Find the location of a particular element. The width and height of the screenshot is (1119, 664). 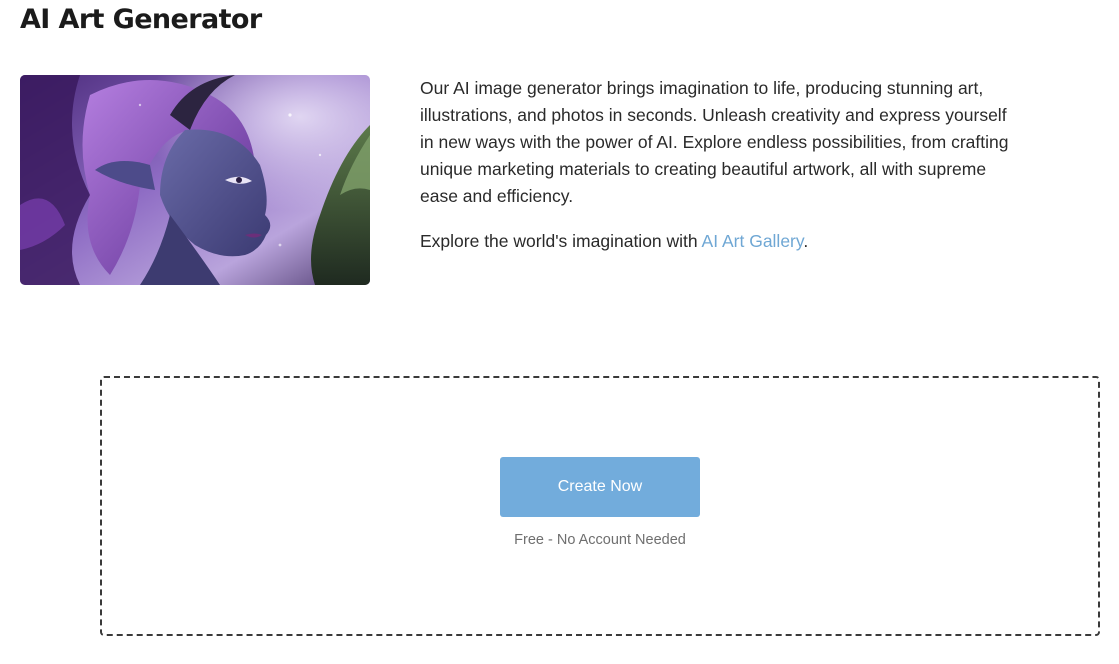

free-note: Free - No Account Needed is located at coordinates (600, 540).